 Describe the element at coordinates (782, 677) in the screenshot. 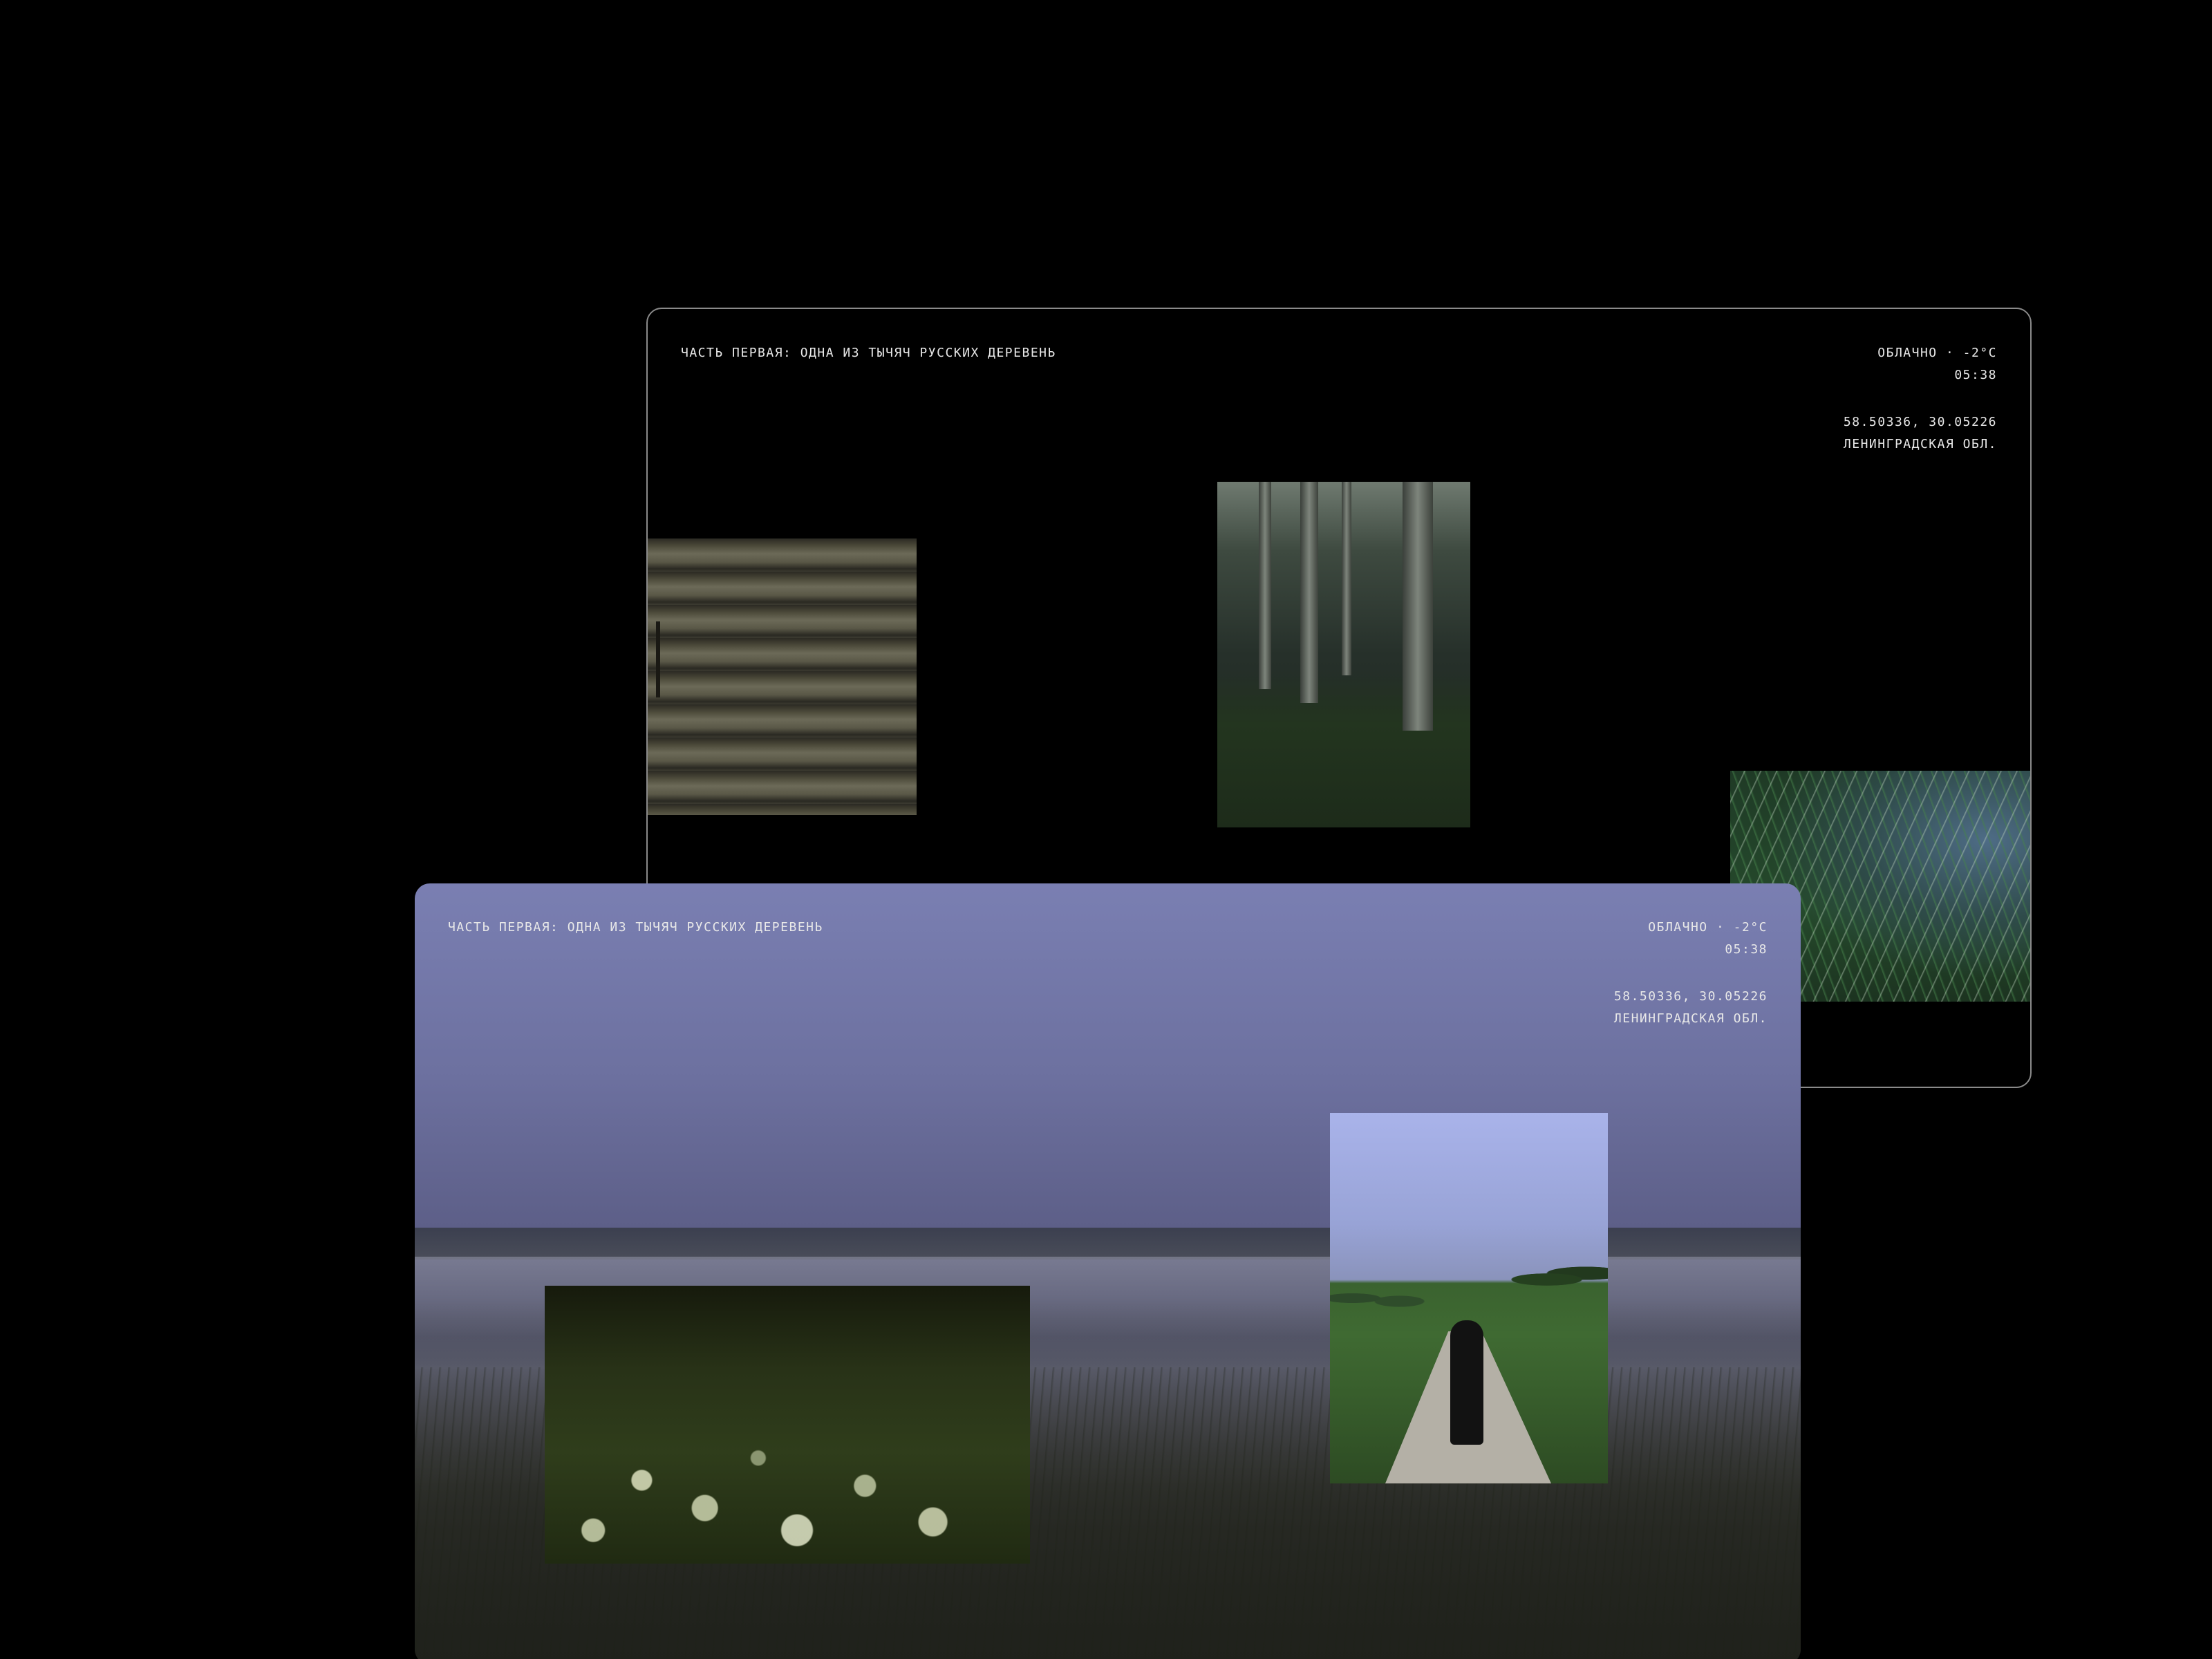

I see `photo-wooden-logs` at that location.